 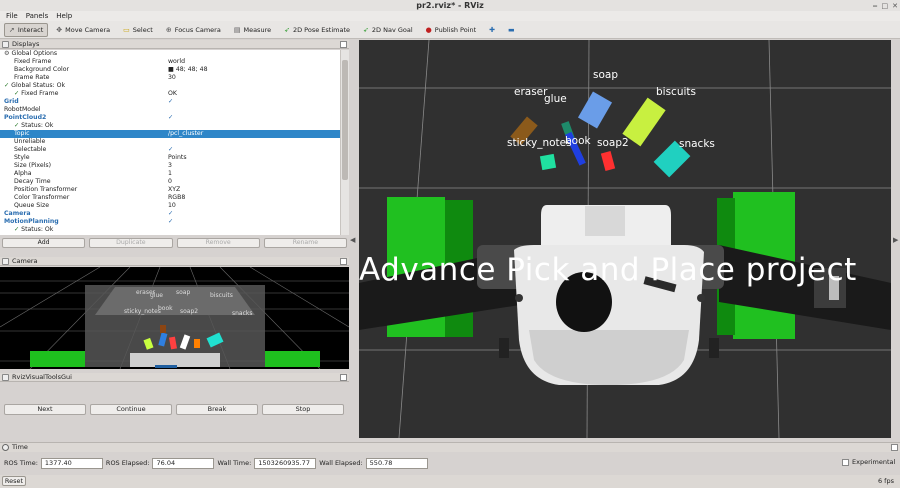 What do you see at coordinates (511, 30) in the screenshot?
I see `remove-tool-button: ▬` at bounding box center [511, 30].